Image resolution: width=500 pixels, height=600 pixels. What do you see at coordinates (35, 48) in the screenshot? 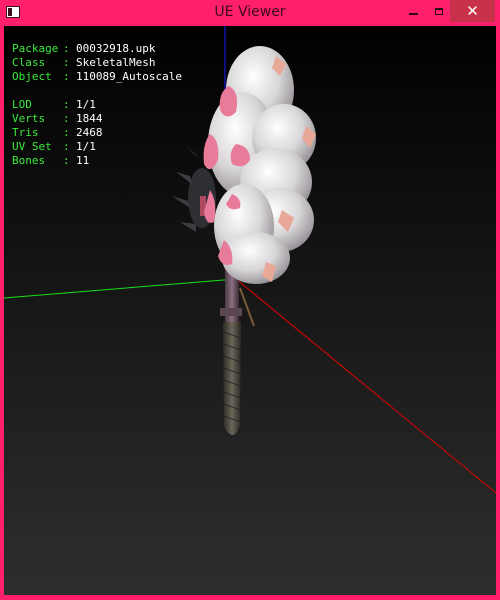
I see `info-key: Package` at bounding box center [35, 48].